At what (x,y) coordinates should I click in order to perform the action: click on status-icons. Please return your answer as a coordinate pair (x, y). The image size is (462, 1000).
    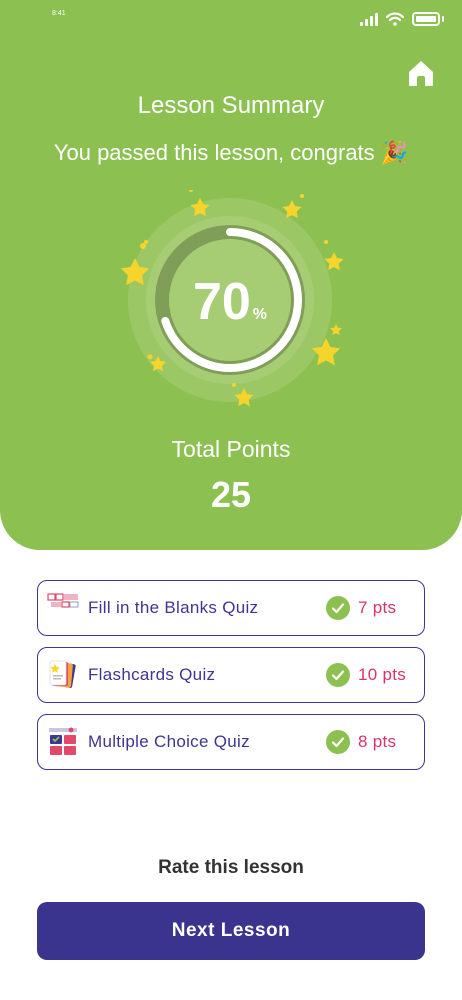
    Looking at the image, I should click on (402, 19).